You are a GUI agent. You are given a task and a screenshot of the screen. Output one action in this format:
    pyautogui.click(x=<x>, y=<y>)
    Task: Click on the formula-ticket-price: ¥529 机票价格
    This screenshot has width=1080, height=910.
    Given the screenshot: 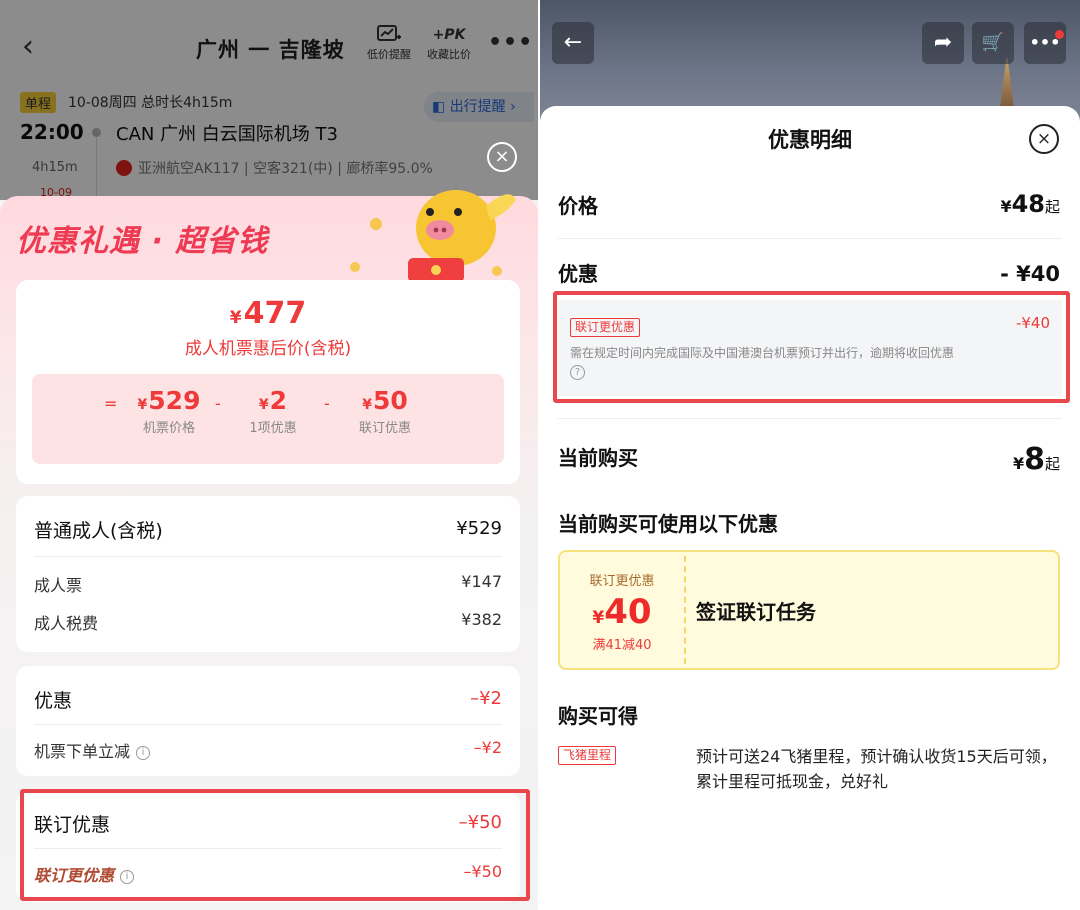 What is the action you would take?
    pyautogui.click(x=169, y=411)
    